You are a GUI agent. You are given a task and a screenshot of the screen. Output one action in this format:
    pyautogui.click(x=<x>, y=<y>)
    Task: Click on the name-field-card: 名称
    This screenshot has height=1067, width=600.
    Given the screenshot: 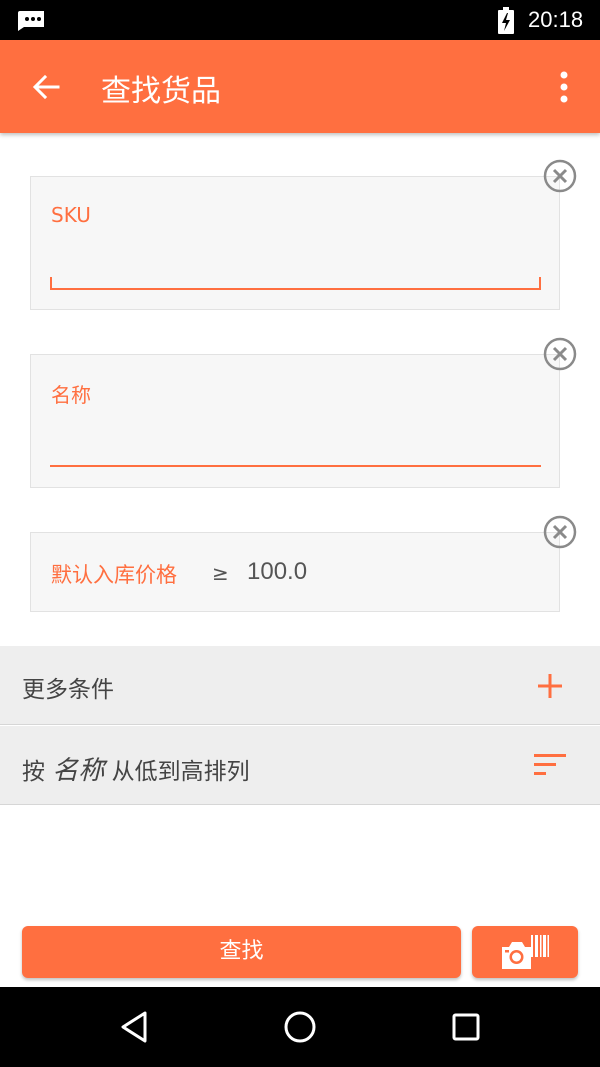 What is the action you would take?
    pyautogui.click(x=295, y=421)
    